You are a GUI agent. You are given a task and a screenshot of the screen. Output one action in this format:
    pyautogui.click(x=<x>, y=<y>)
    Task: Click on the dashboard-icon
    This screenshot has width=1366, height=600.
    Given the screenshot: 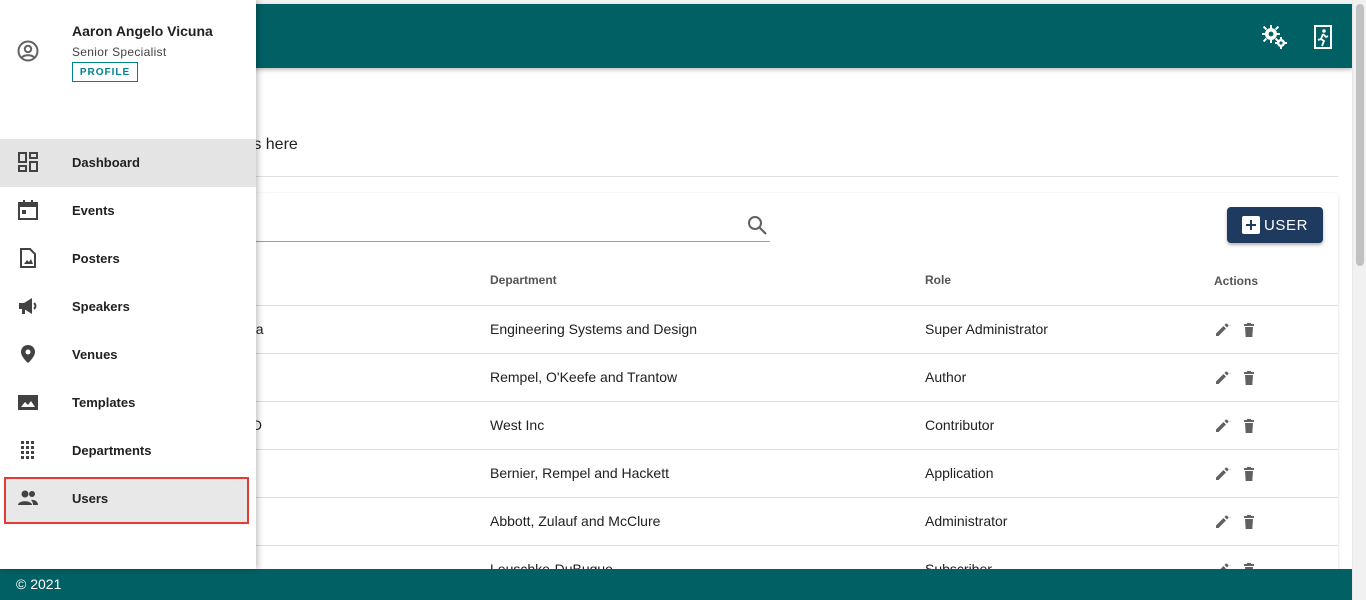 What is the action you would take?
    pyautogui.click(x=28, y=162)
    